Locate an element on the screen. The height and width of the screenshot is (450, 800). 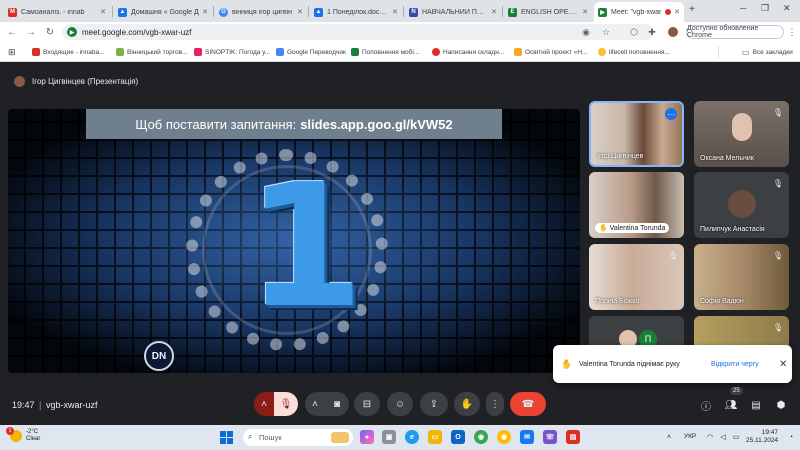
messenger-icon: ✉ is located at coordinates (527, 437).